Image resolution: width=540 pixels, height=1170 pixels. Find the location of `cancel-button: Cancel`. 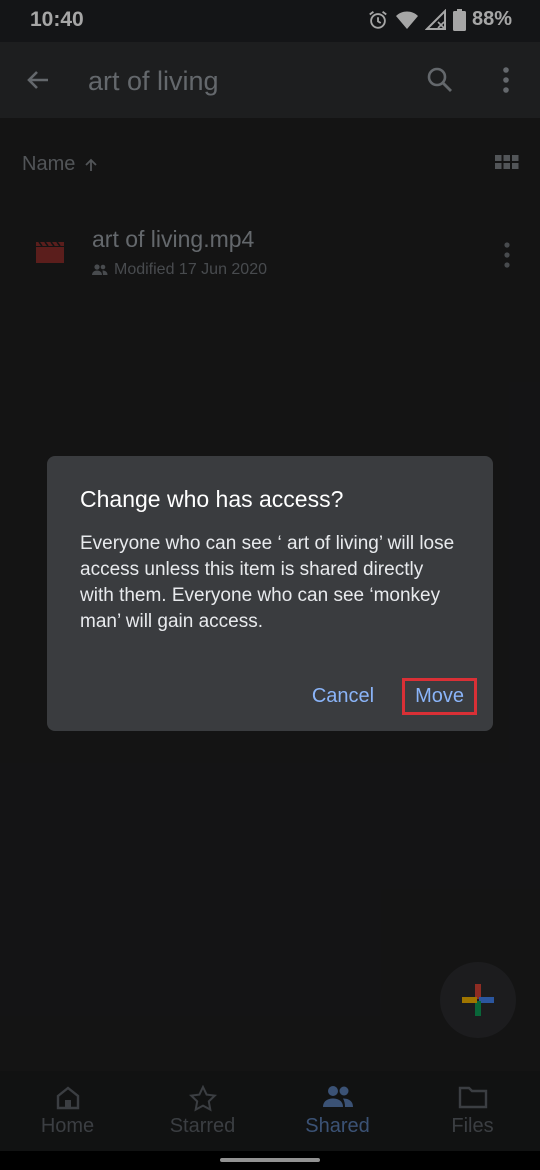

cancel-button: Cancel is located at coordinates (343, 696).